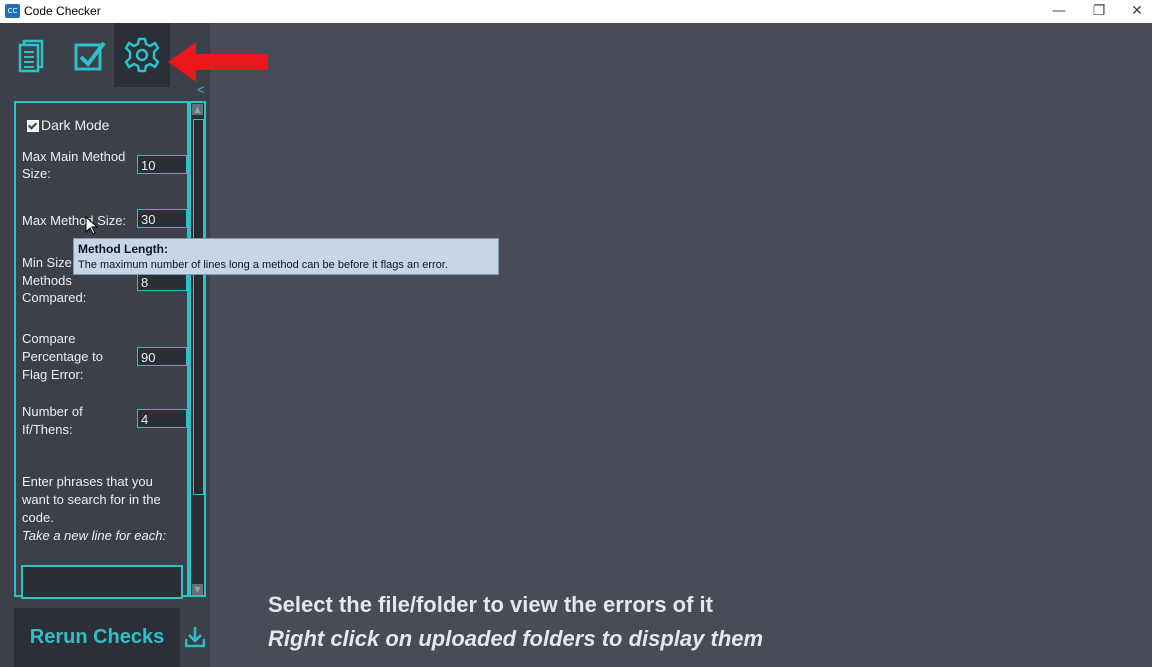 This screenshot has height=667, width=1152. I want to click on max-main-method-field: 10, so click(162, 164).